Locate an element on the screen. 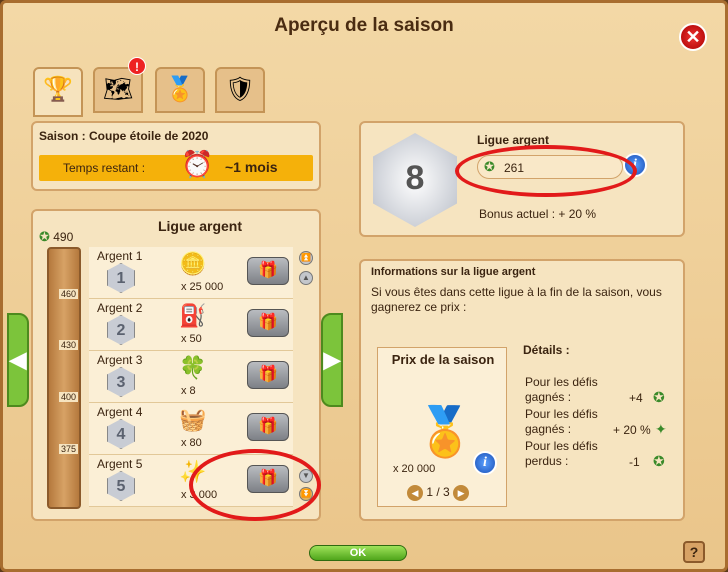 The width and height of the screenshot is (728, 572). map-icon: 🗺 is located at coordinates (118, 89).